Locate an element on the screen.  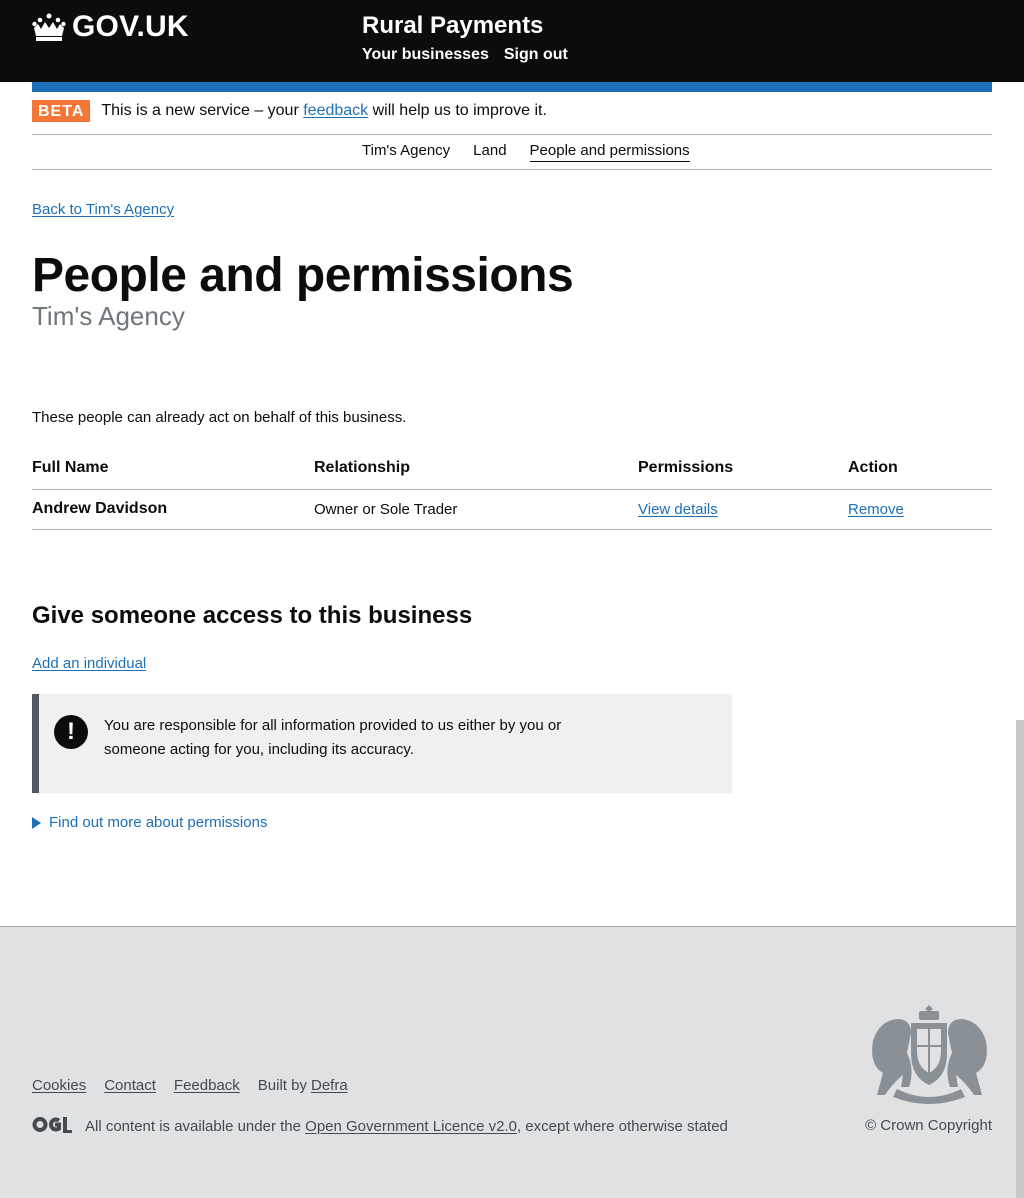
page-title: People and permissions is located at coordinates (303, 275).